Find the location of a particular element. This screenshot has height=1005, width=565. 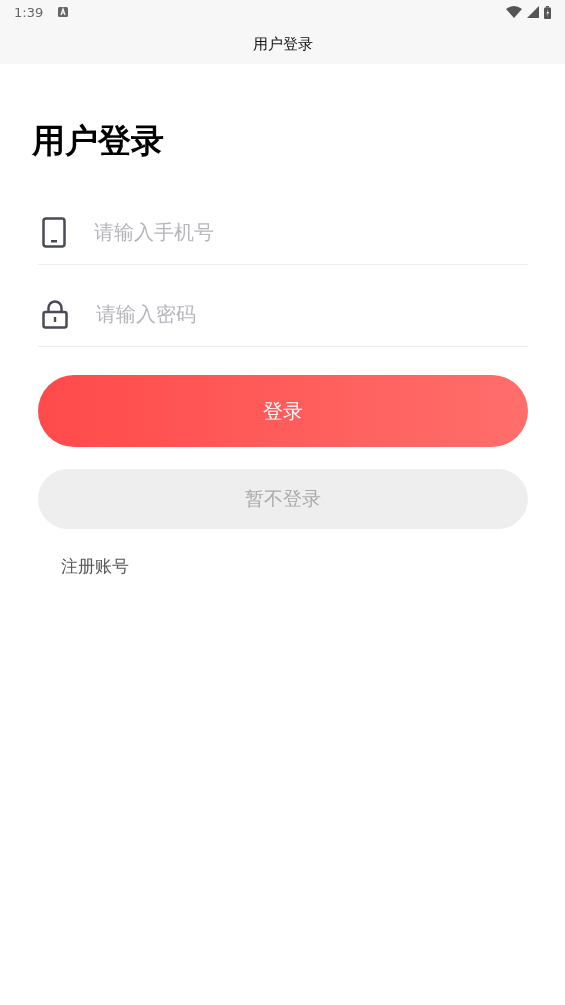

login-heading: 用户登录 is located at coordinates (98, 141).